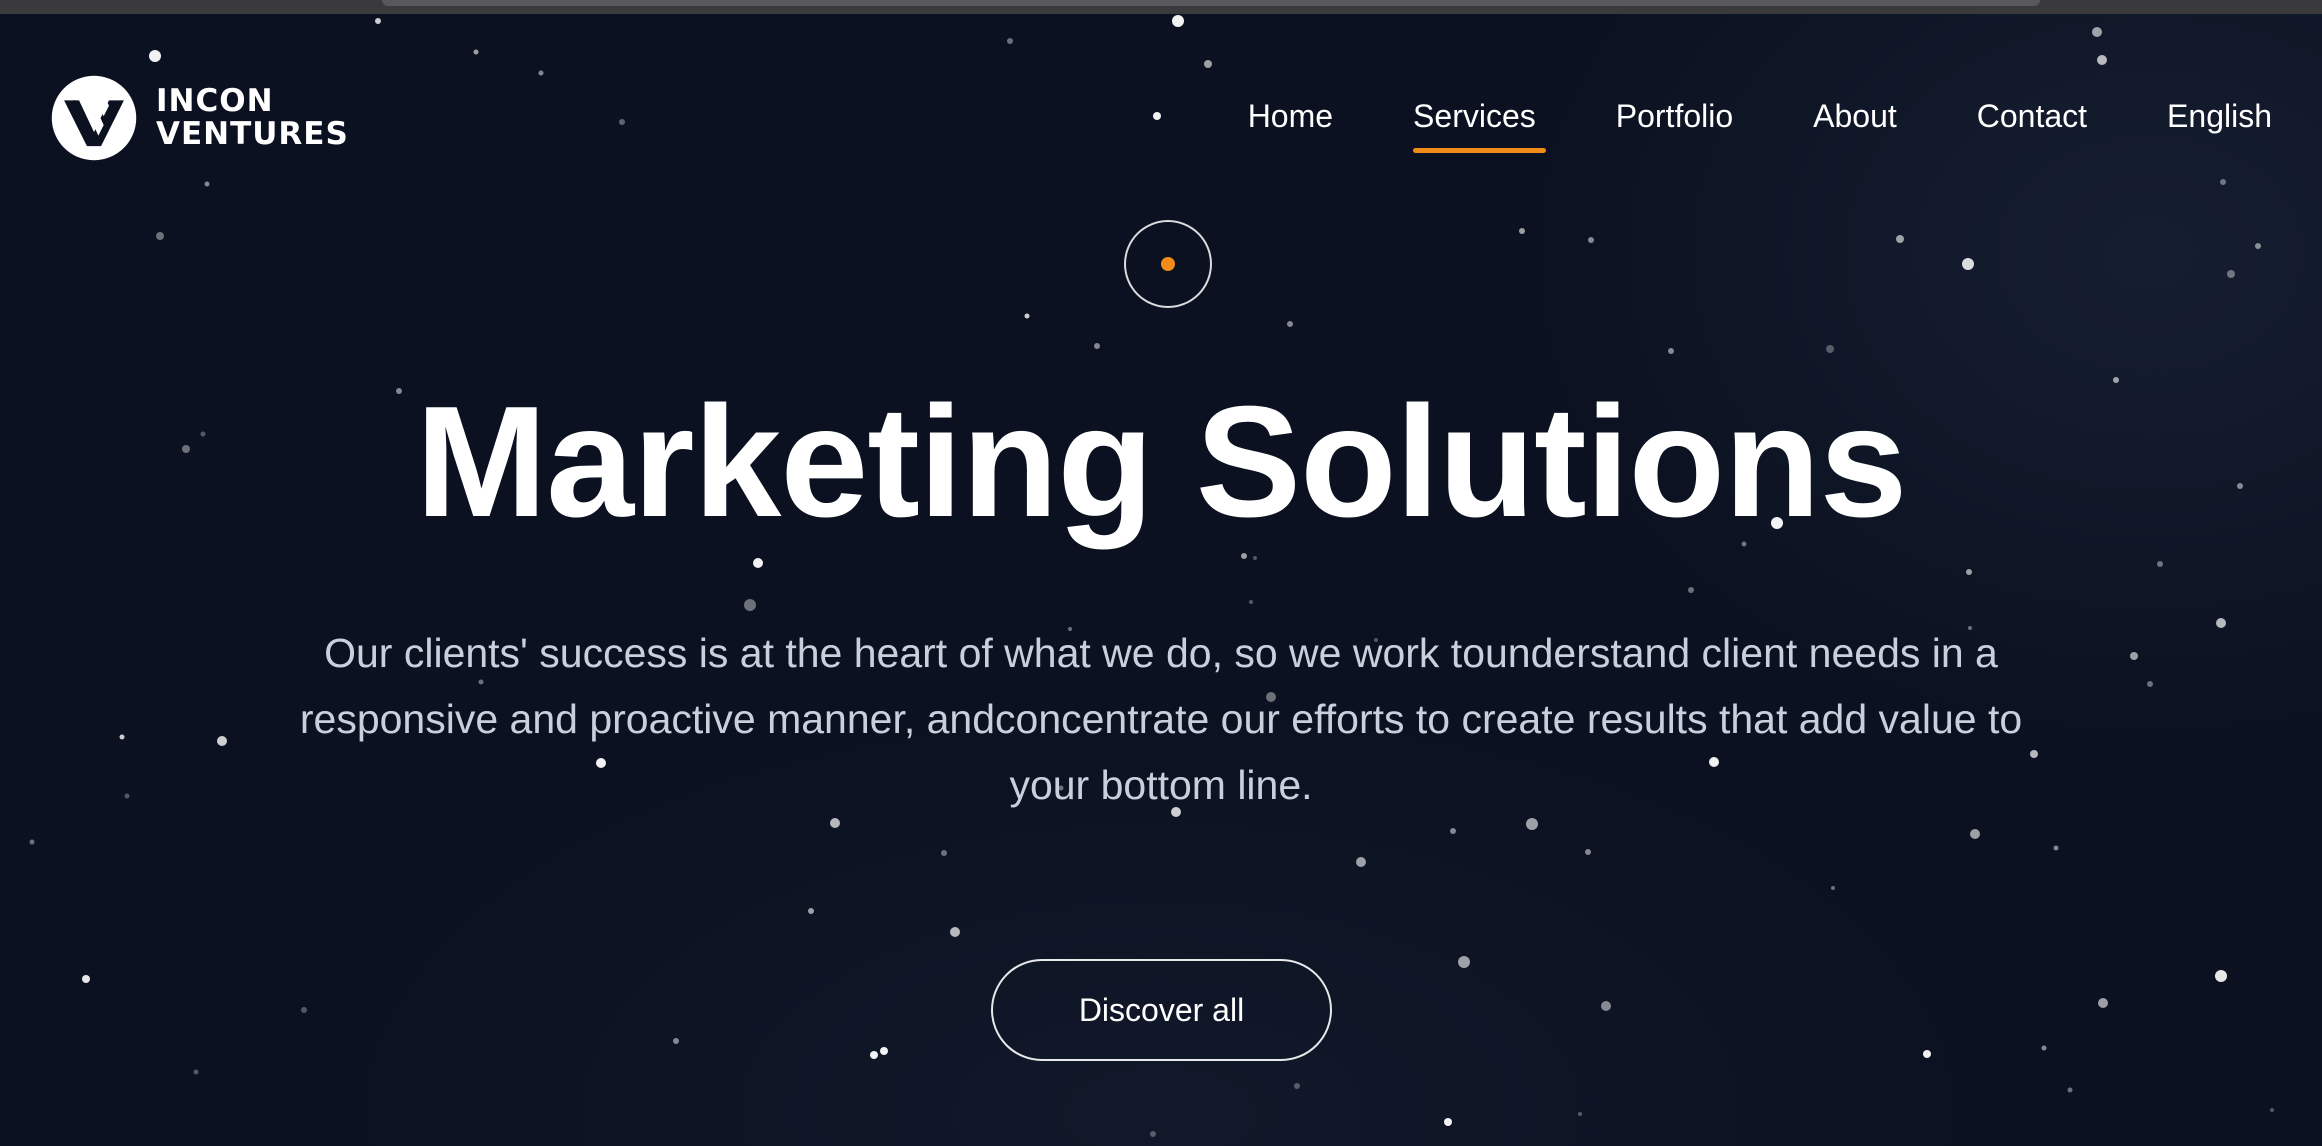 This screenshot has height=1146, width=2322. Describe the element at coordinates (1479, 125) in the screenshot. I see `nav-item-services: Services` at that location.